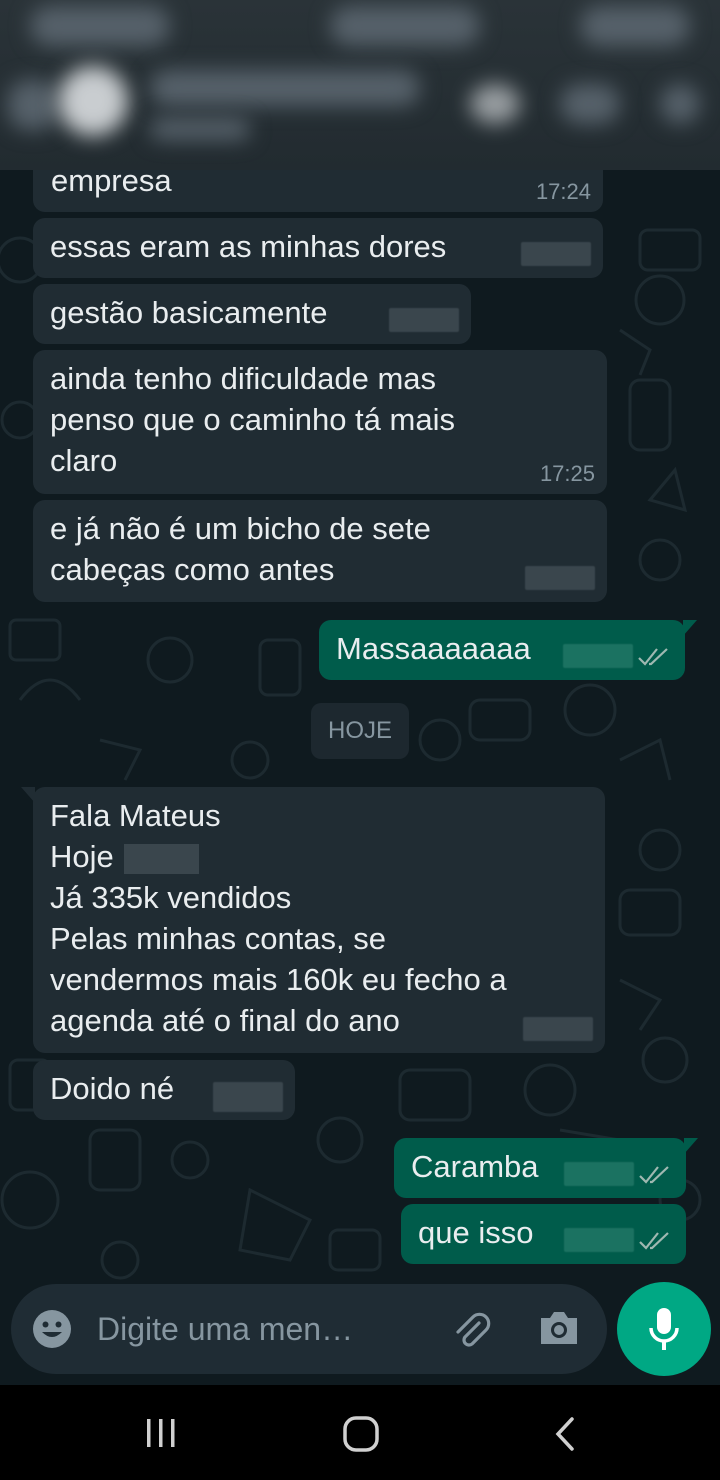  What do you see at coordinates (33, 105) in the screenshot?
I see `back-arrow-blur` at bounding box center [33, 105].